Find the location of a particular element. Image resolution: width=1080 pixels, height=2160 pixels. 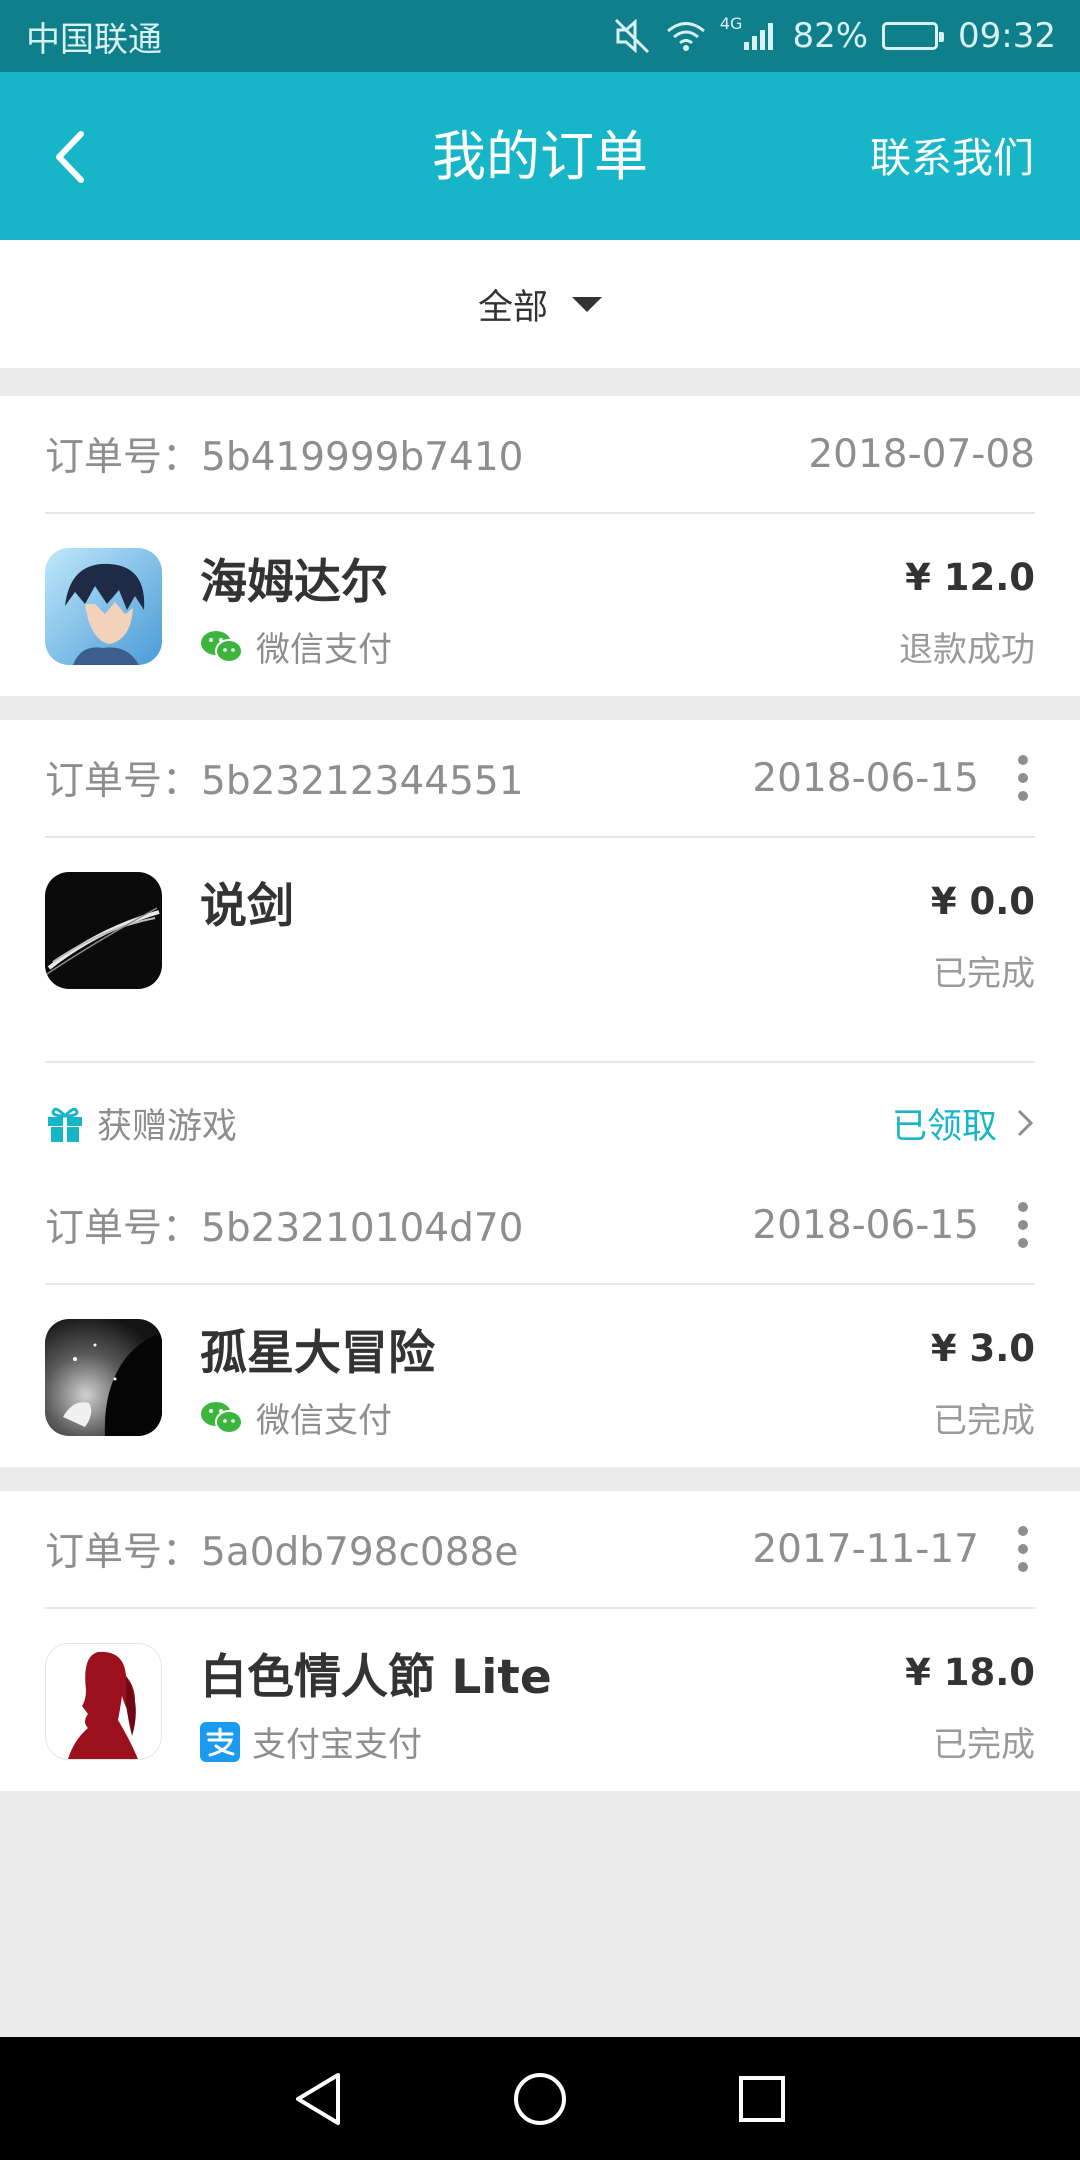

nav-recents-button is located at coordinates (762, 2099).